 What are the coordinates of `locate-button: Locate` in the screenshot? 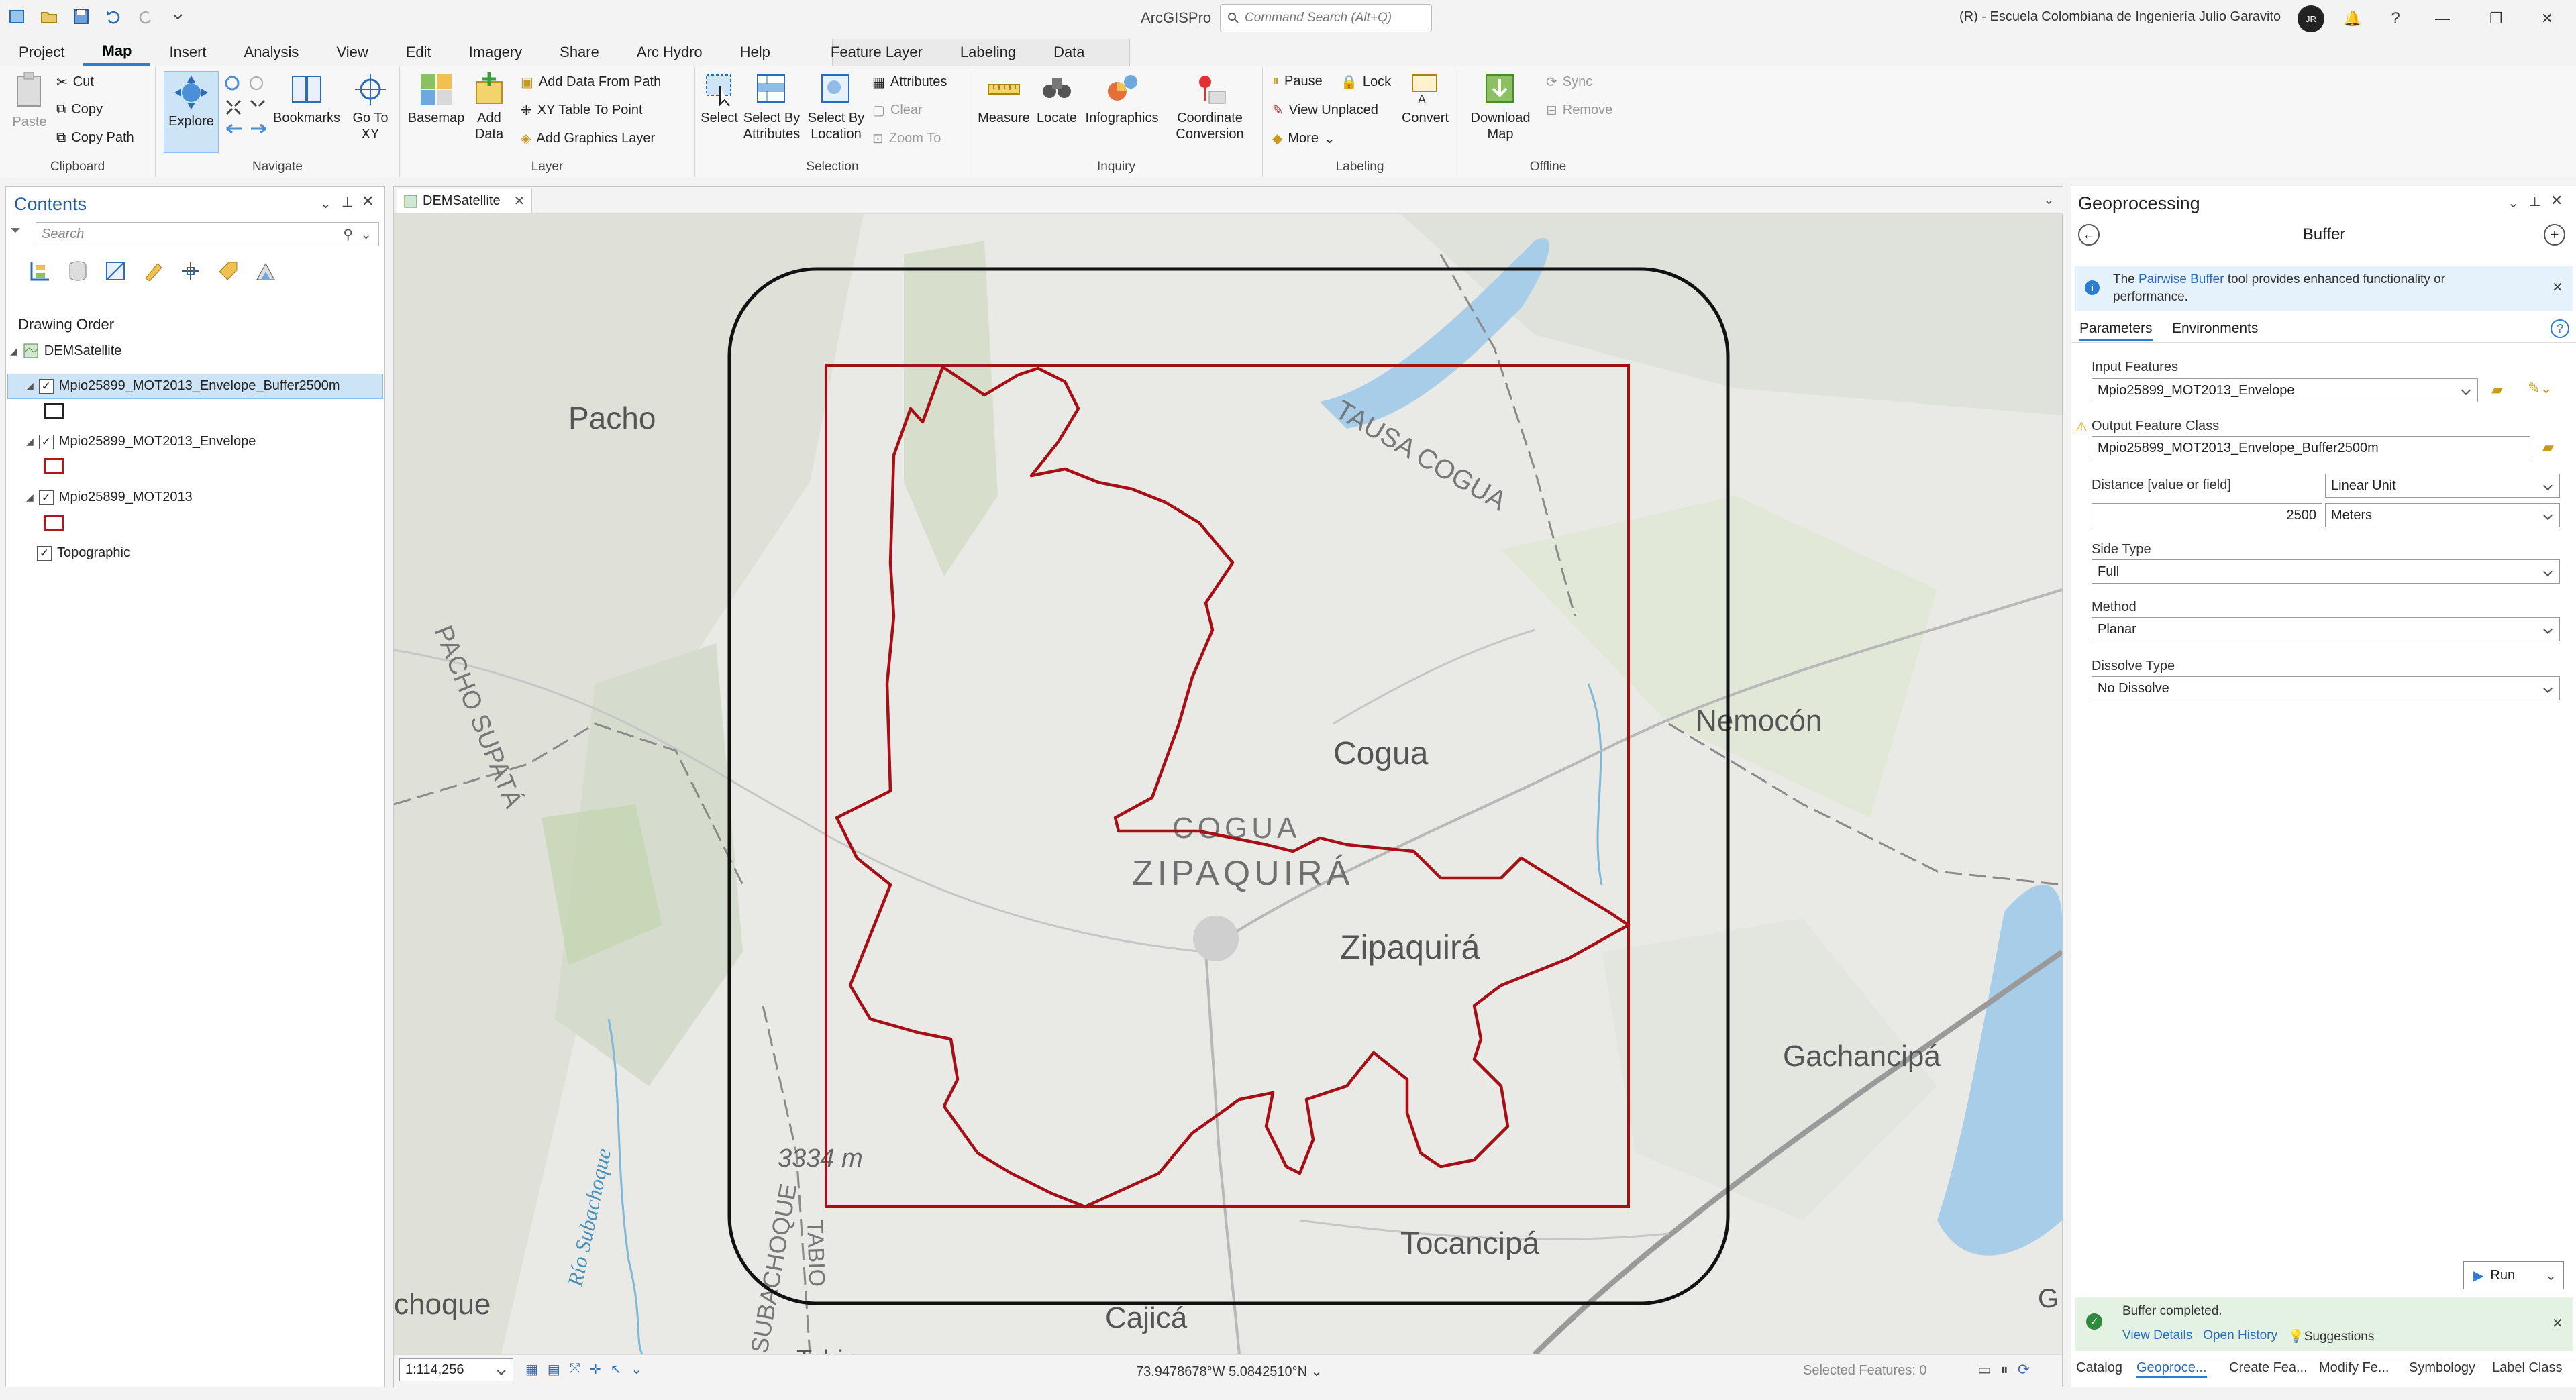 It's located at (1057, 98).